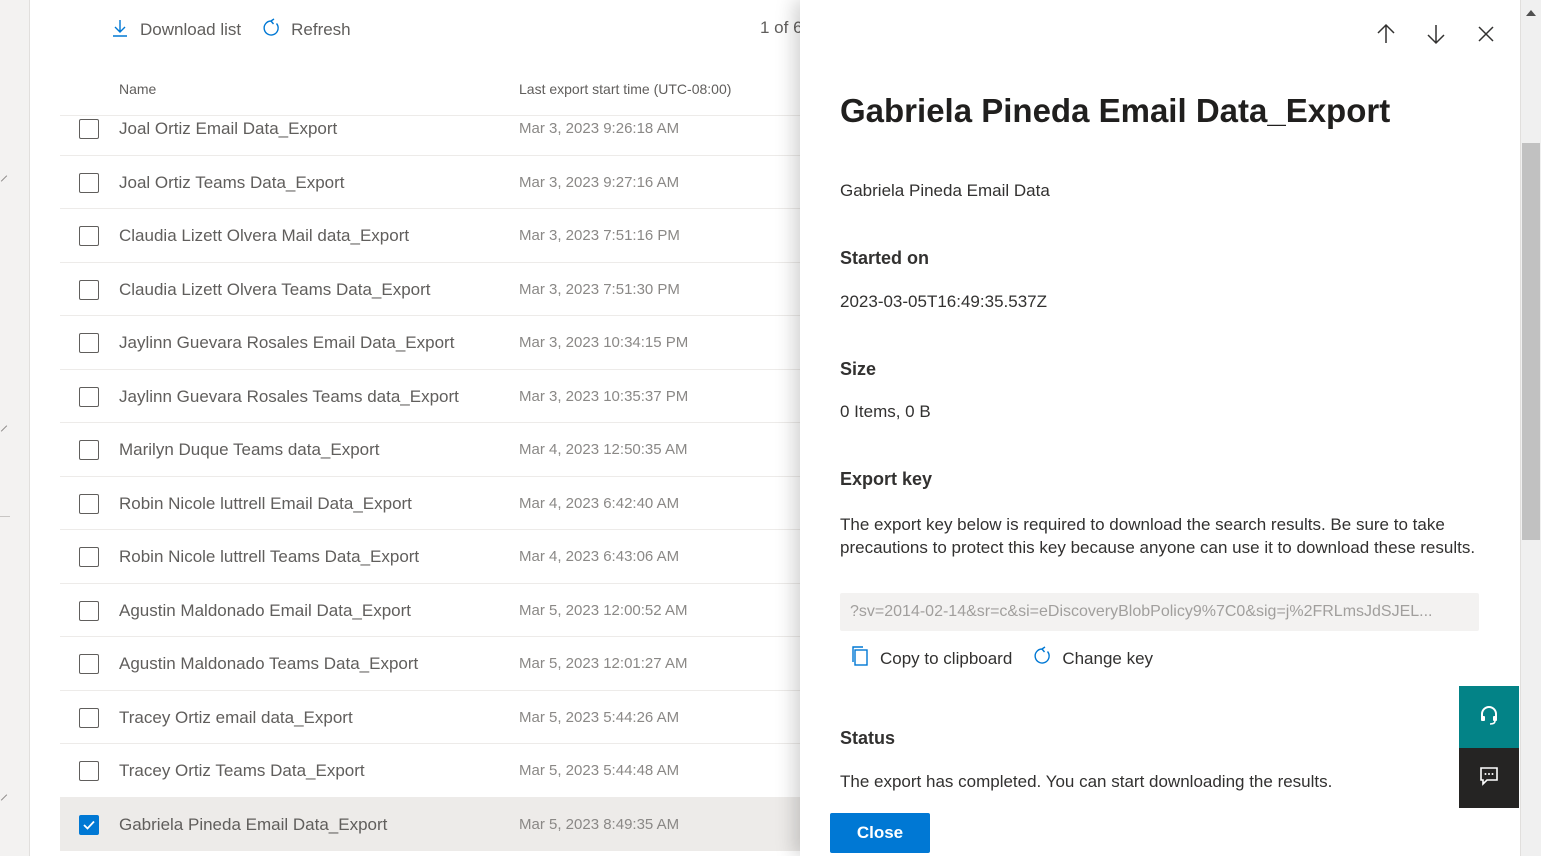 The image size is (1541, 856). What do you see at coordinates (236, 718) in the screenshot?
I see `row-export-name: Tracey Ortiz email data_Export` at bounding box center [236, 718].